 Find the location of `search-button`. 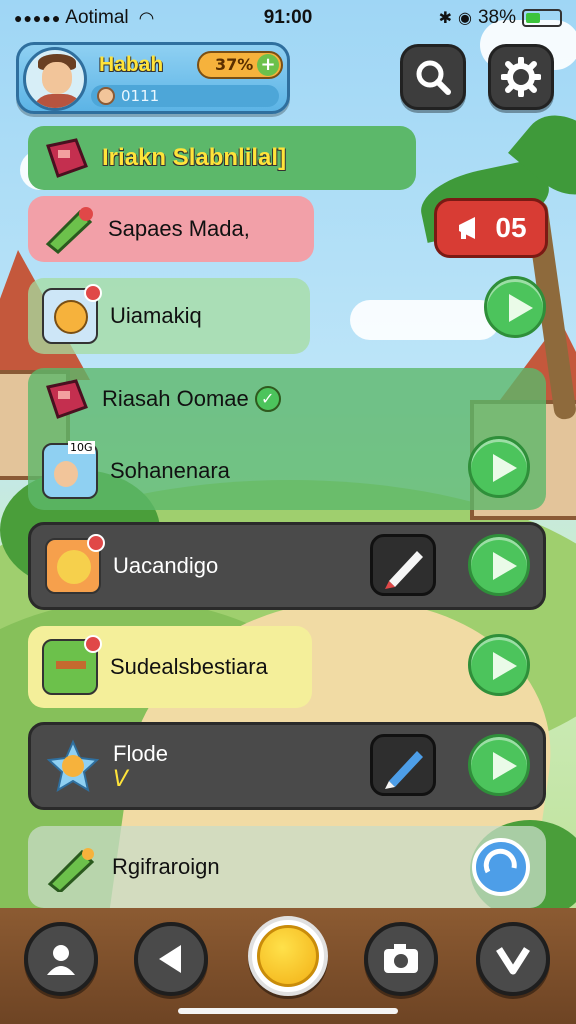

search-button is located at coordinates (433, 77).